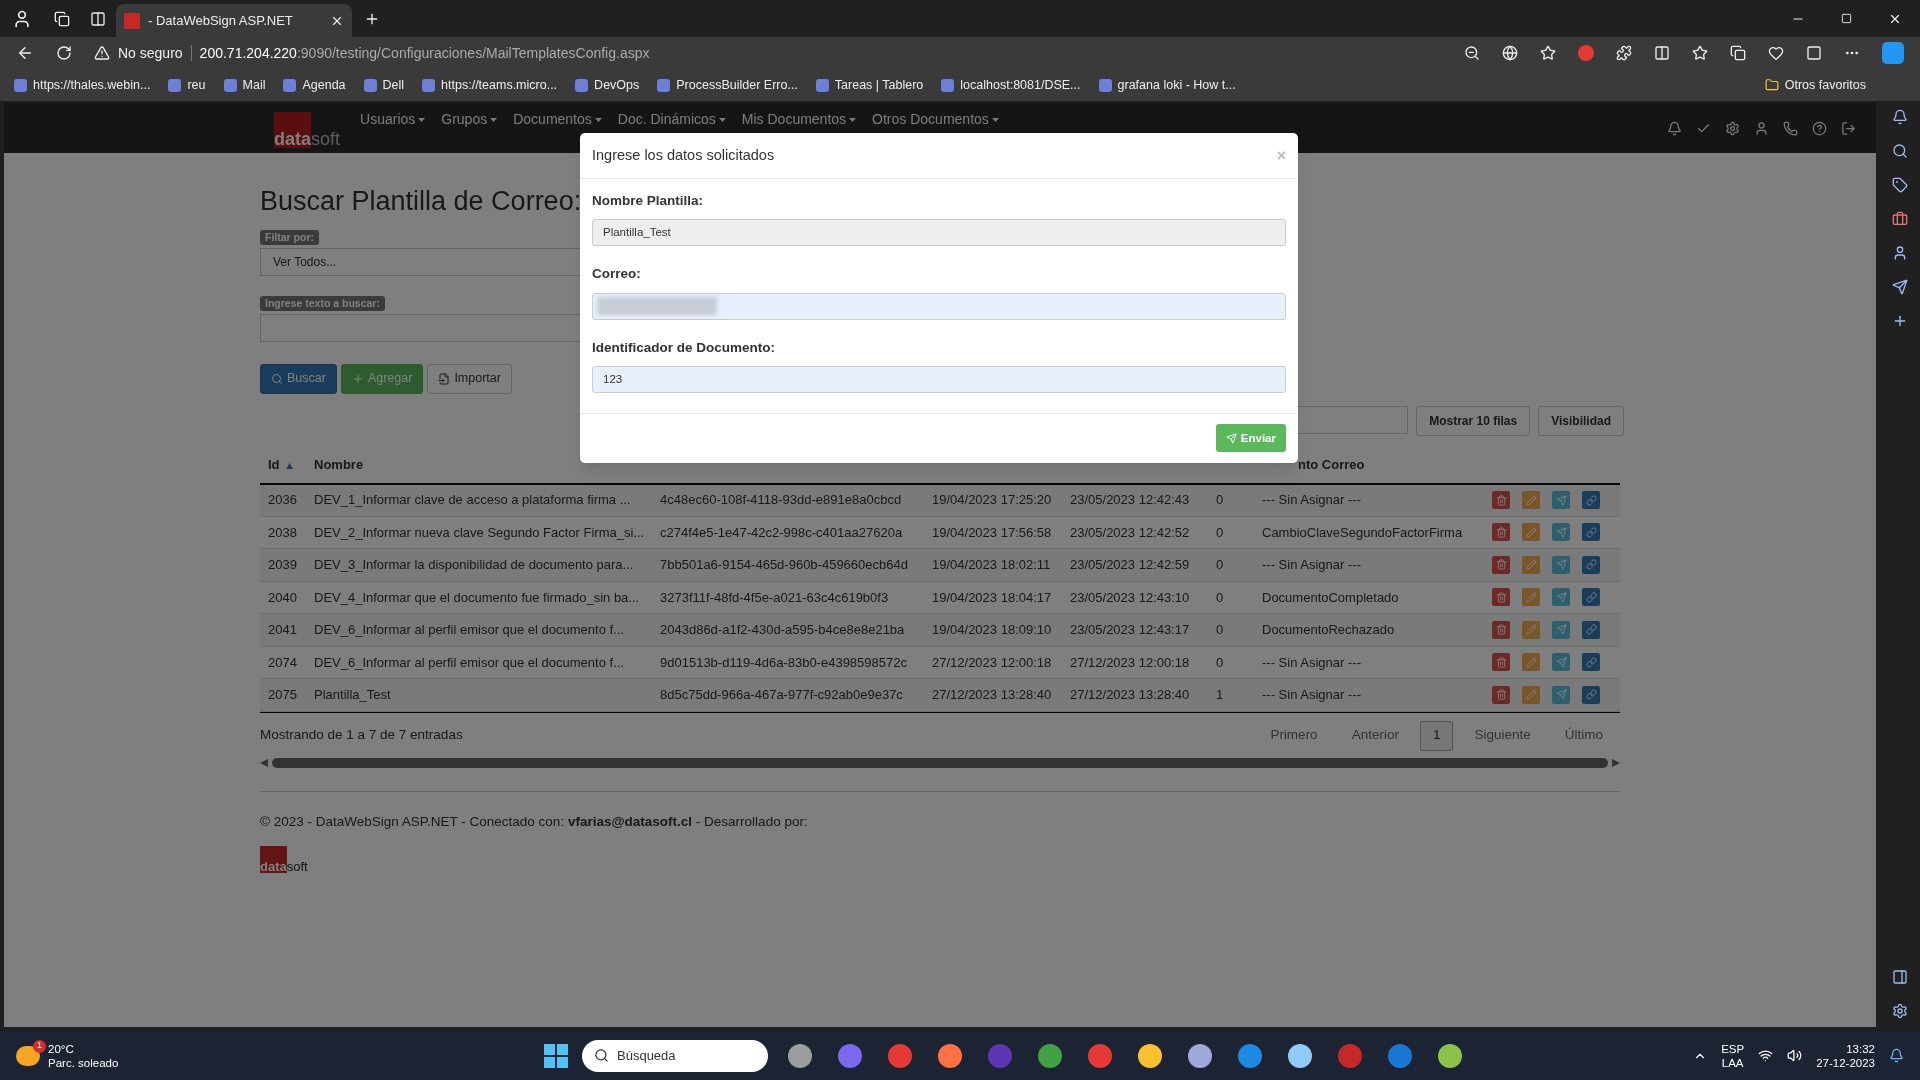  Describe the element at coordinates (935, 119) in the screenshot. I see `nav-menu: Otros Documentos` at that location.